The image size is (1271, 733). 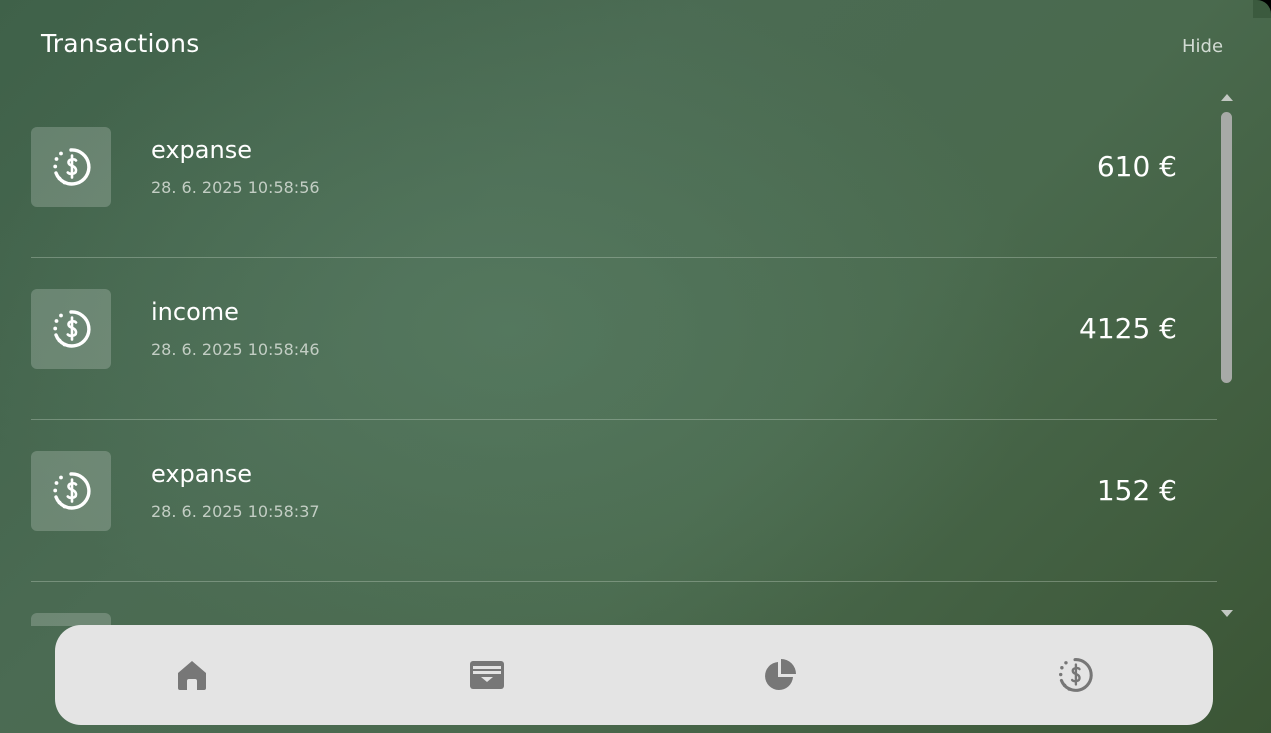 I want to click on scroll-down-arrow, so click(x=1227, y=613).